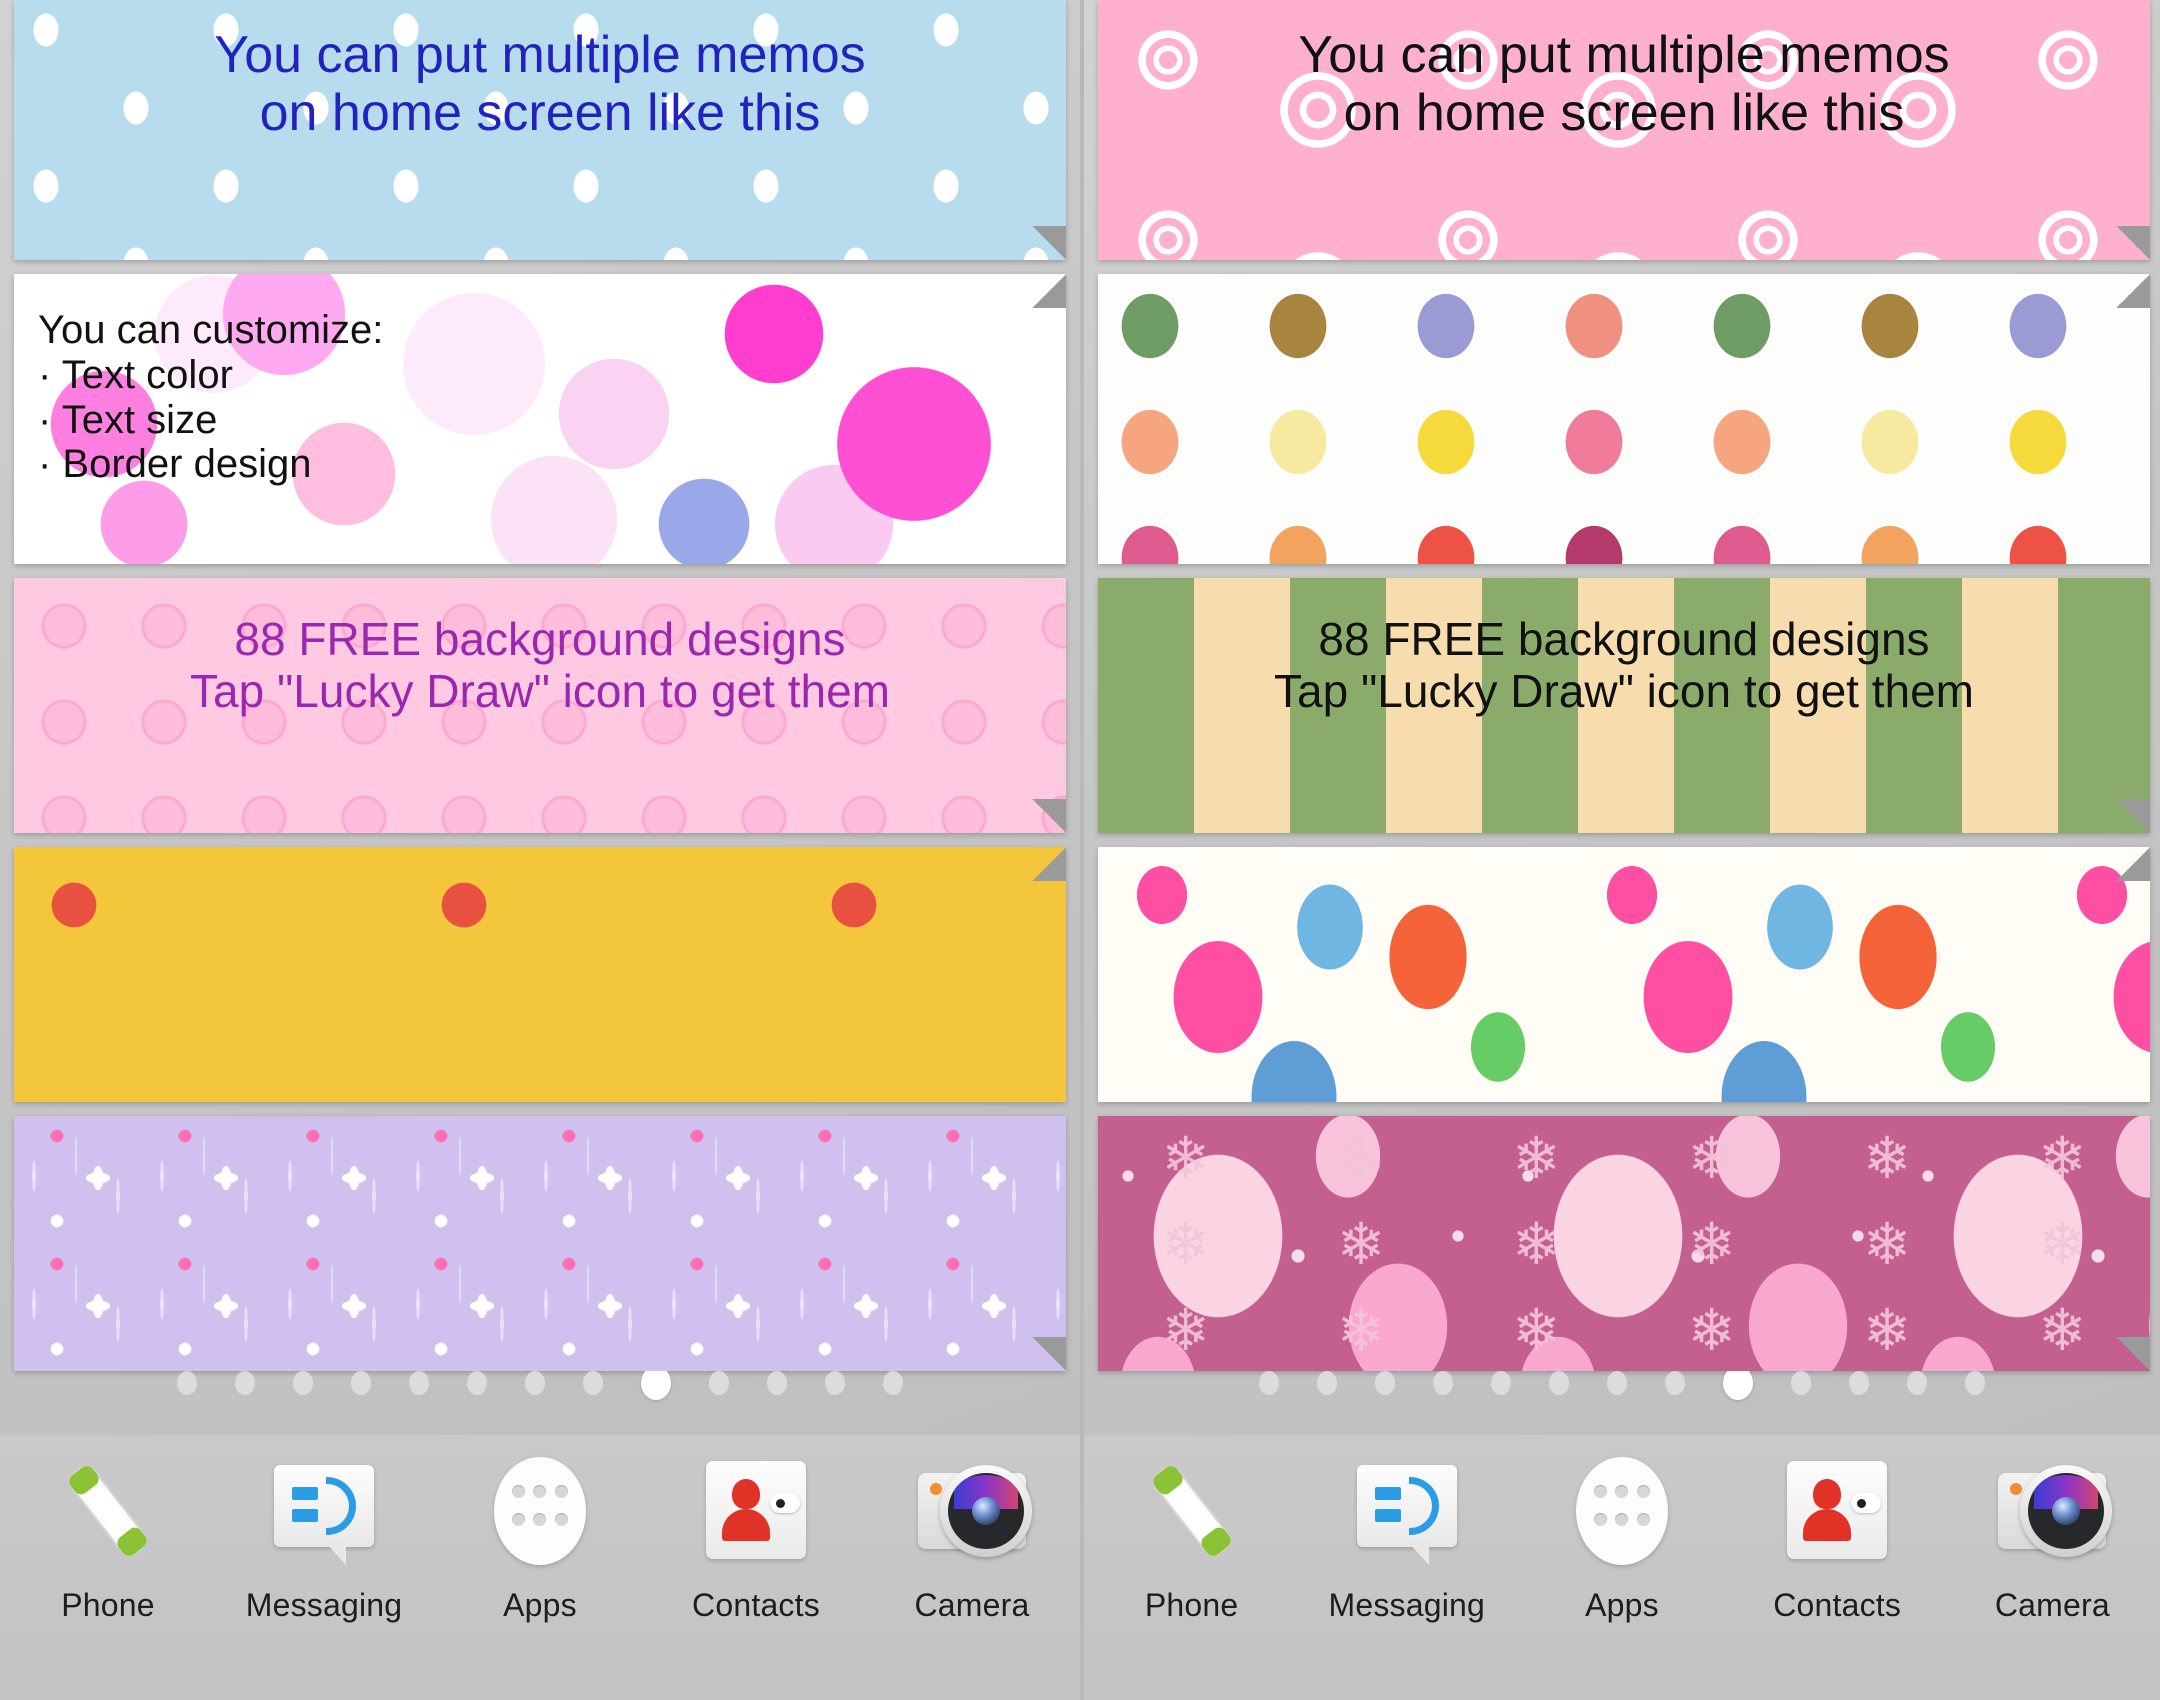  Describe the element at coordinates (540, 1151) in the screenshot. I see `memo-blank-lavender-text` at that location.